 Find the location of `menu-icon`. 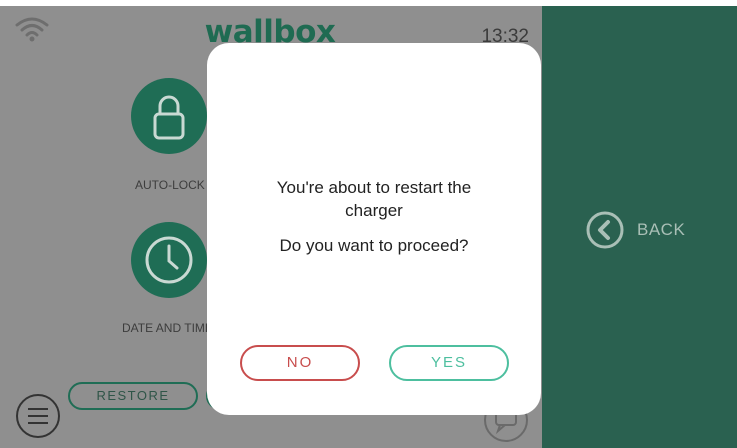

menu-icon is located at coordinates (38, 416).